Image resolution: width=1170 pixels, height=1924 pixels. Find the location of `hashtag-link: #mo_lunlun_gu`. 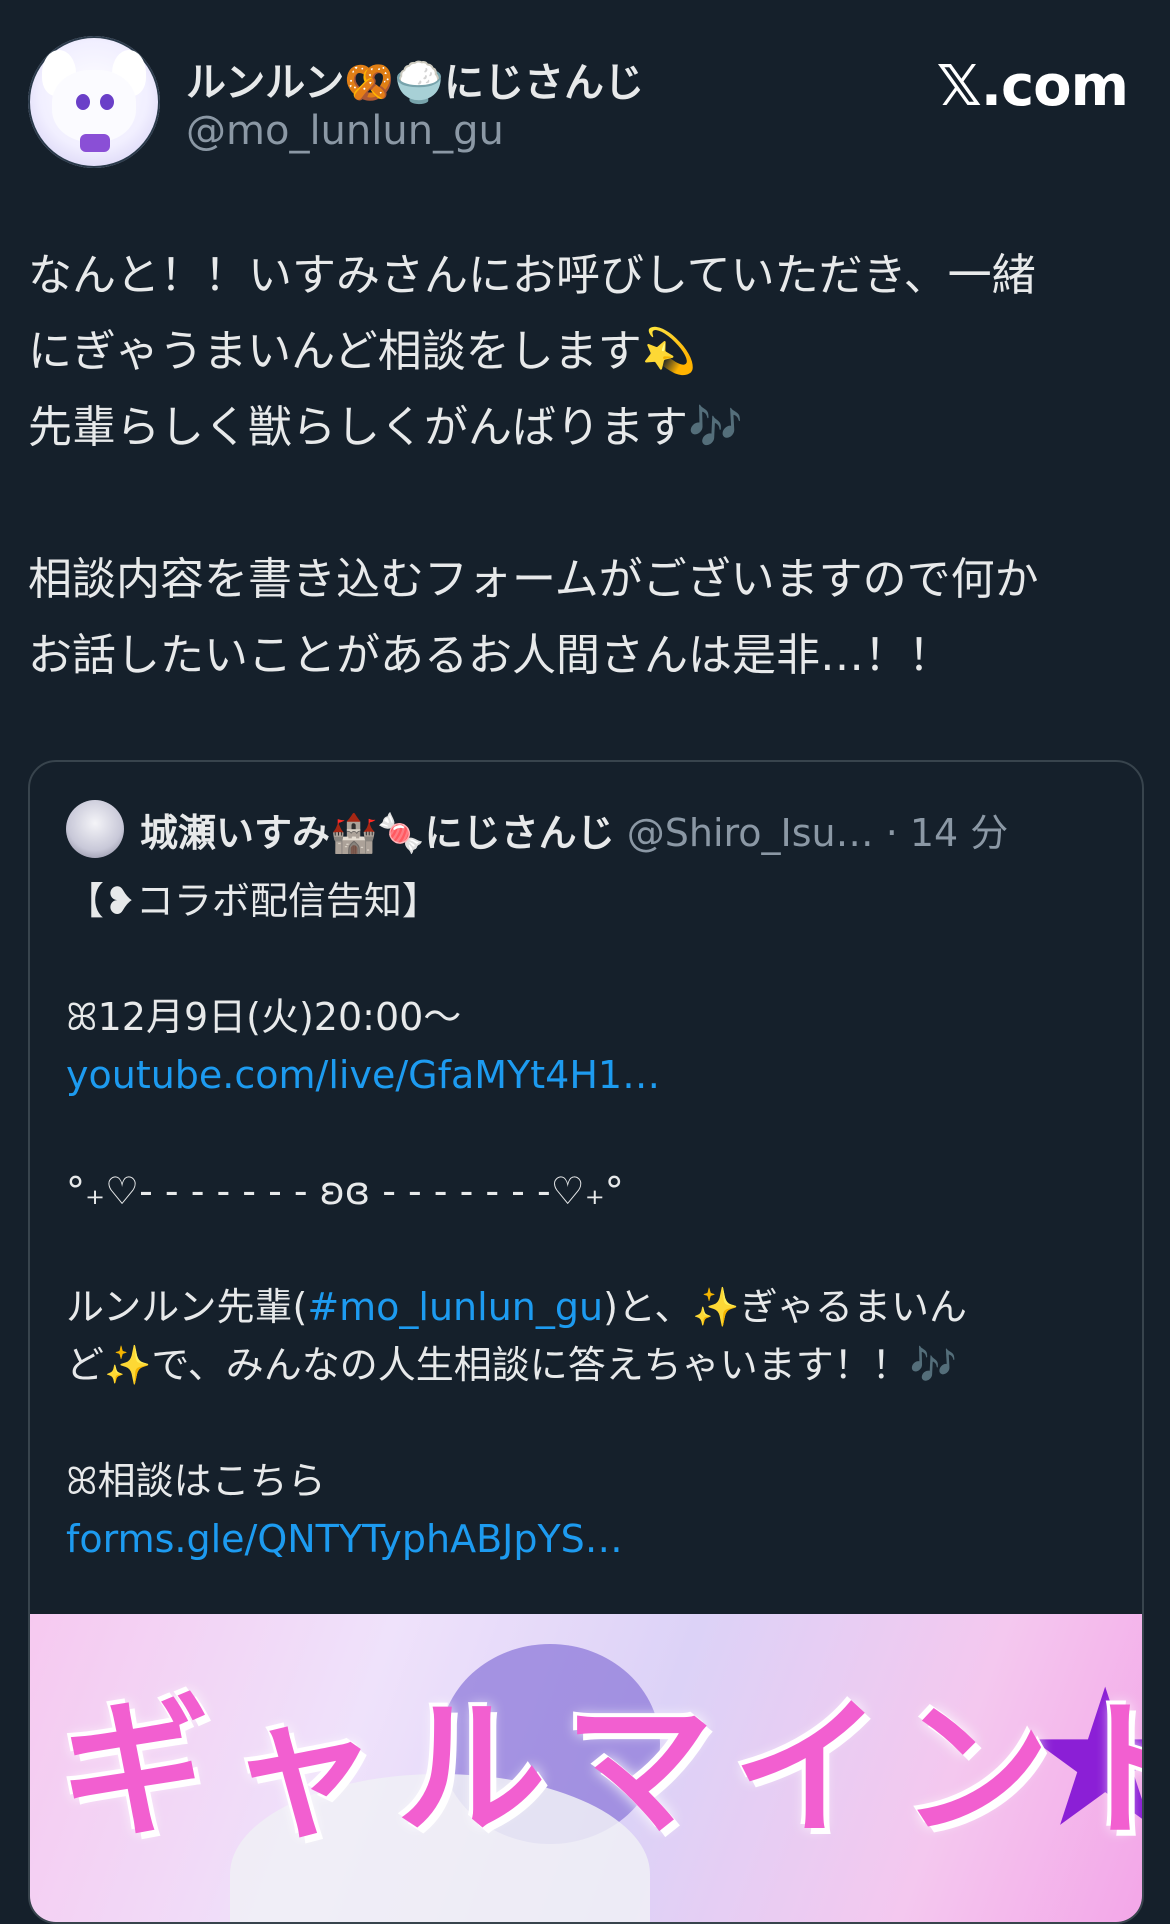

hashtag-link: #mo_lunlun_gu is located at coordinates (455, 1307).